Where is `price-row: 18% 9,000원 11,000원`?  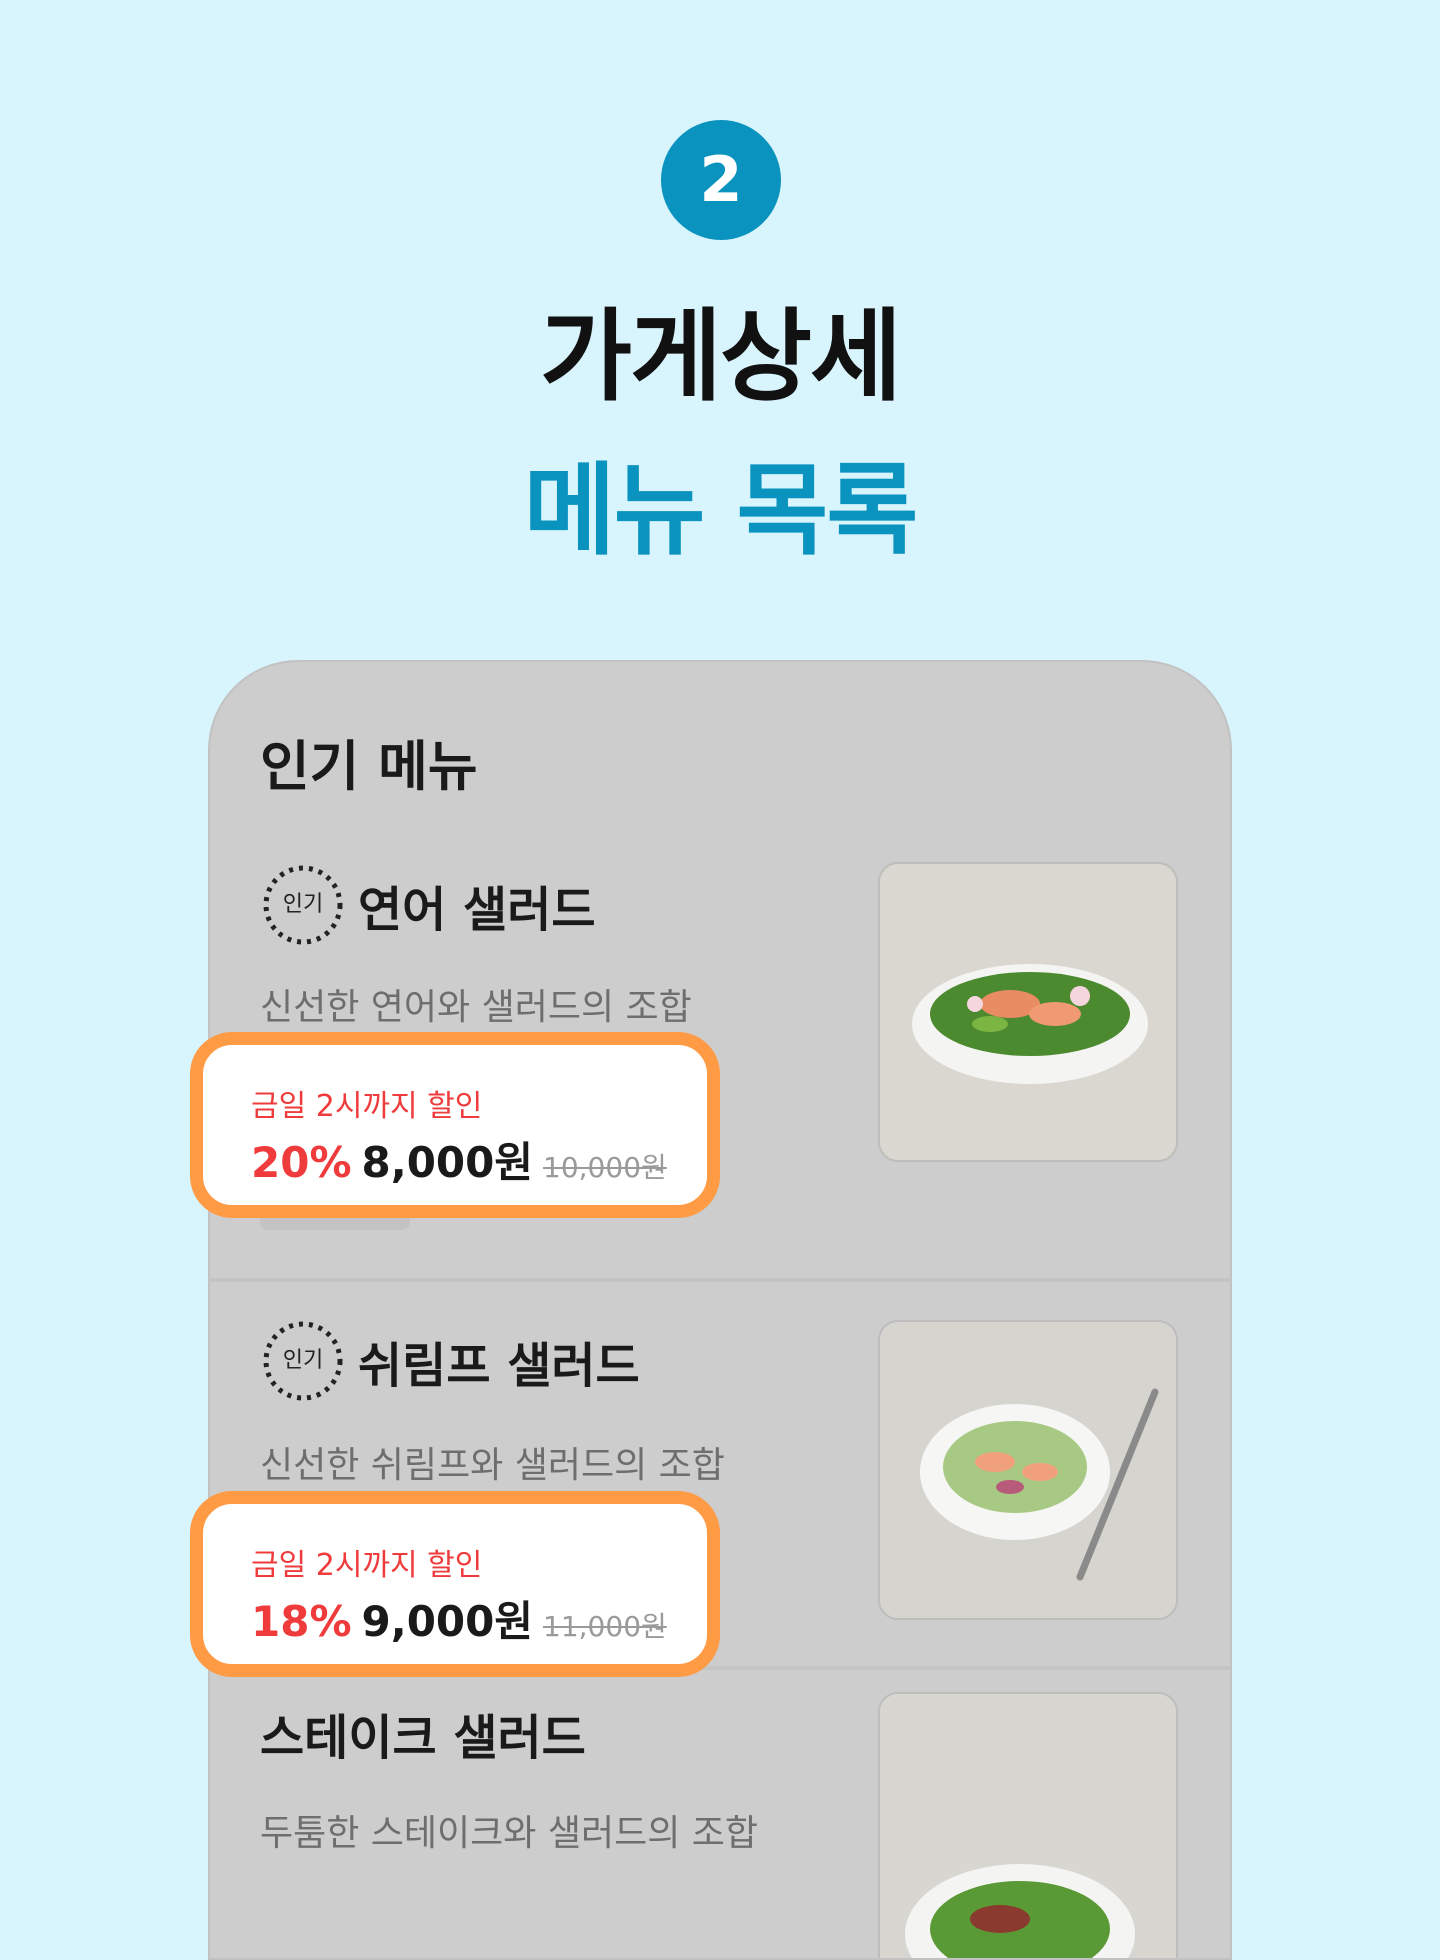
price-row: 18% 9,000원 11,000원 is located at coordinates (459, 1618).